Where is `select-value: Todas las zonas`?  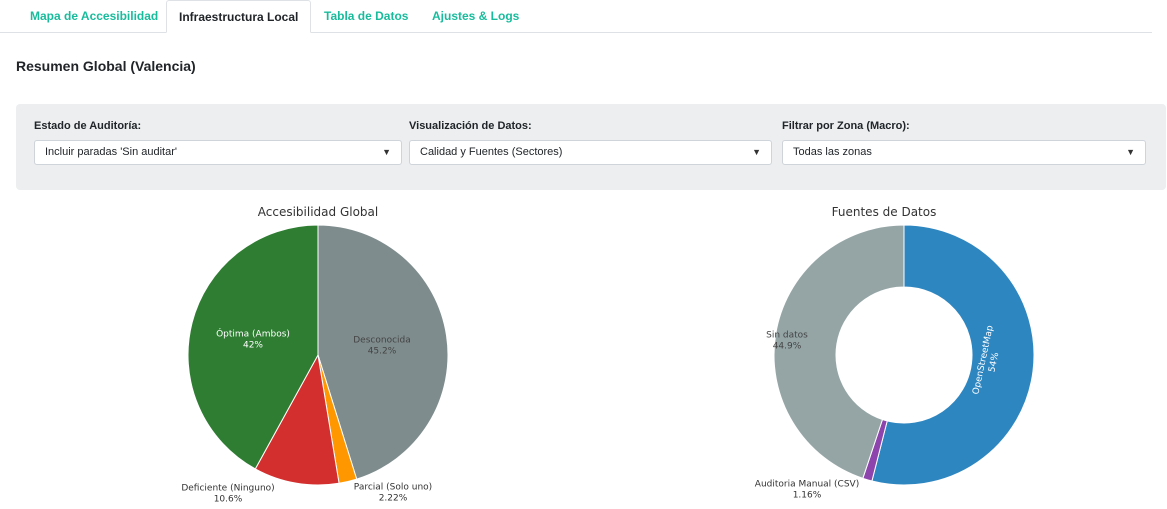
select-value: Todas las zonas is located at coordinates (832, 152).